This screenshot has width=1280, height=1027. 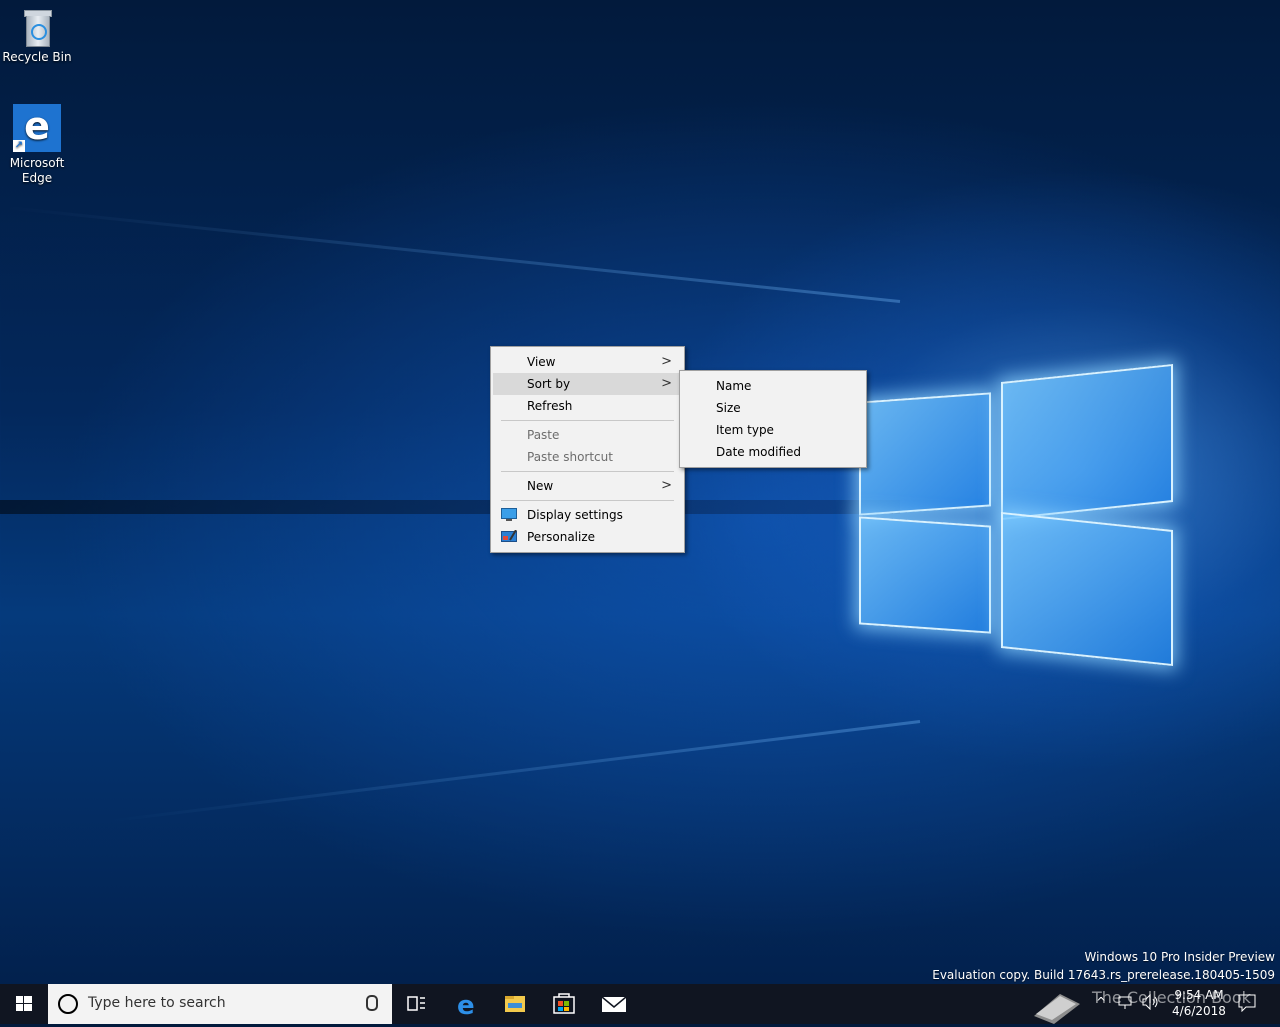 I want to click on search-placeholder: Type here to search, so click(x=157, y=1003).